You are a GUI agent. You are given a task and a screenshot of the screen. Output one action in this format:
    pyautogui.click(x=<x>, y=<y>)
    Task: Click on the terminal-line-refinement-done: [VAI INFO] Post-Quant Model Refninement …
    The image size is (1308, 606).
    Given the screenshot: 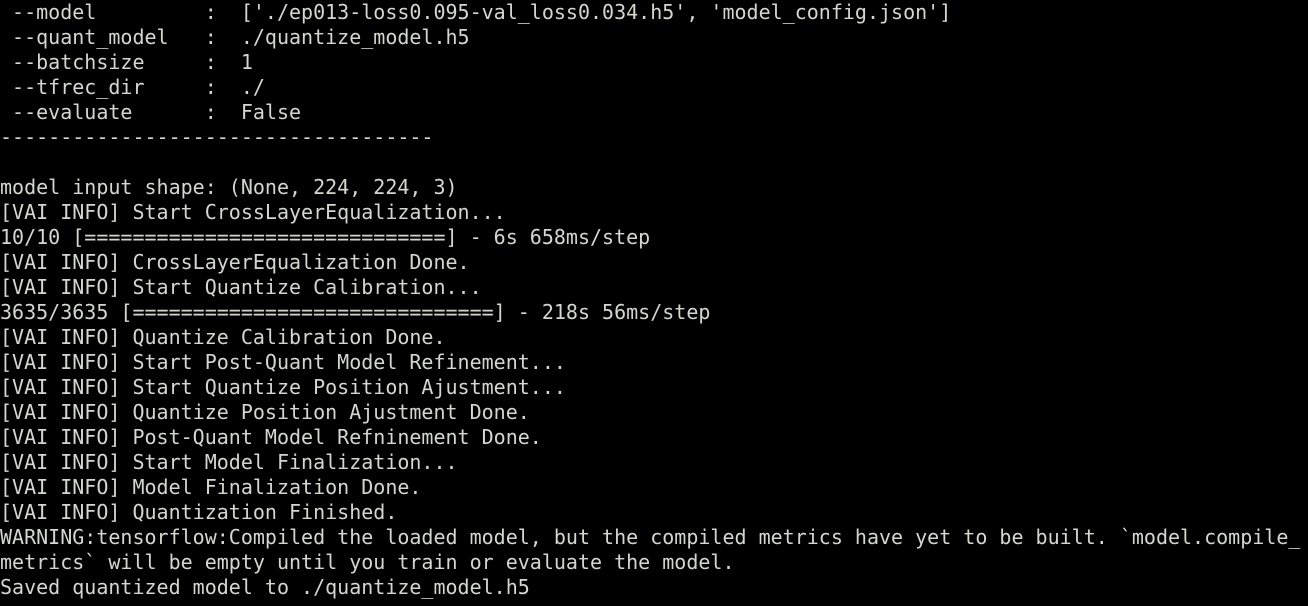 What is the action you would take?
    pyautogui.click(x=271, y=437)
    